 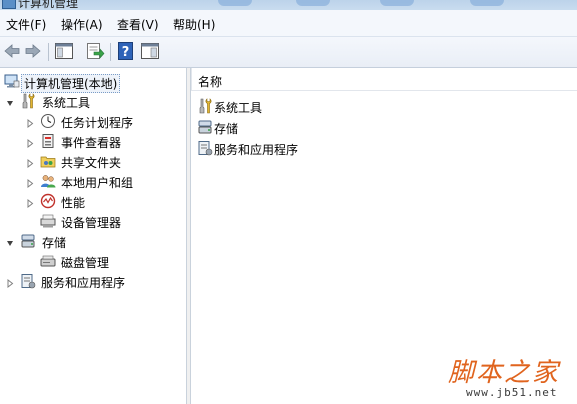 What do you see at coordinates (64, 51) in the screenshot?
I see `show-hide-tree-icon` at bounding box center [64, 51].